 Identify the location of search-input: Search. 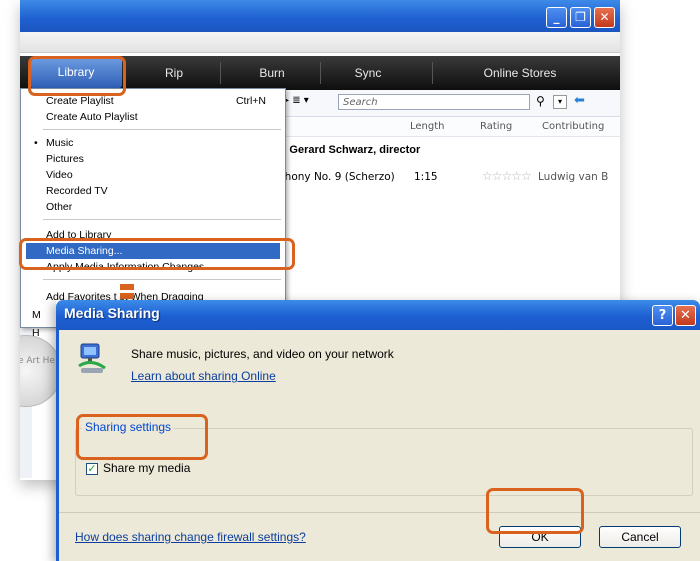
(434, 102).